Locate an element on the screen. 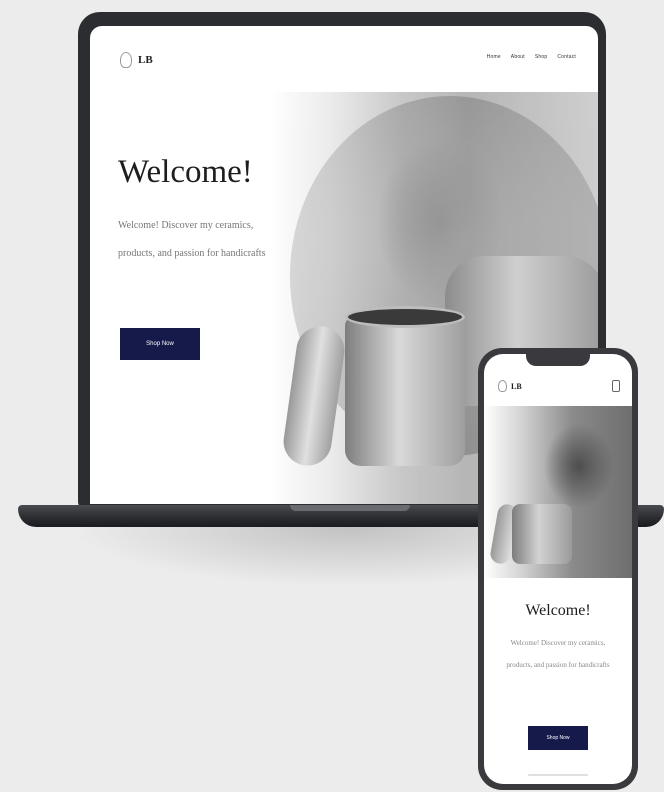  site-logo: LB is located at coordinates (136, 60).